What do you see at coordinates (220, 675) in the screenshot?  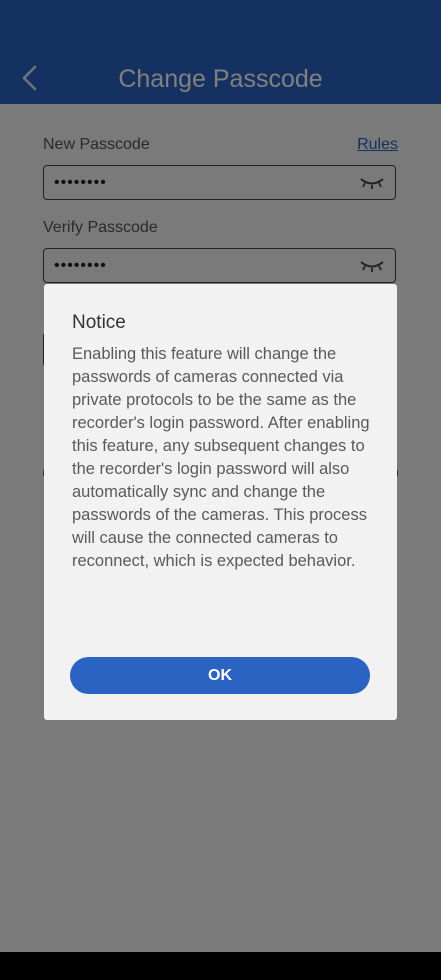 I see `ok-button: OK` at bounding box center [220, 675].